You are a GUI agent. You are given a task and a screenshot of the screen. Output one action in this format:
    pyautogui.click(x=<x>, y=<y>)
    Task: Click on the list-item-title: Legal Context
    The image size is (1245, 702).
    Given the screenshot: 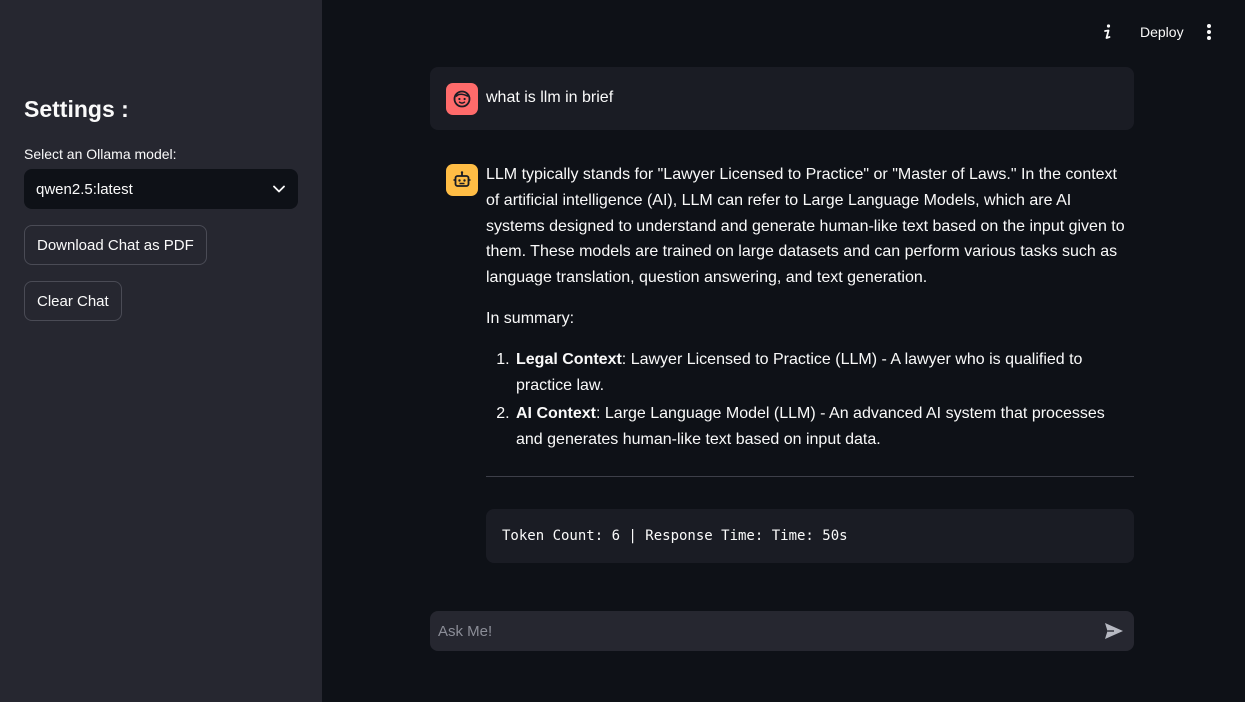 What is the action you would take?
    pyautogui.click(x=569, y=359)
    